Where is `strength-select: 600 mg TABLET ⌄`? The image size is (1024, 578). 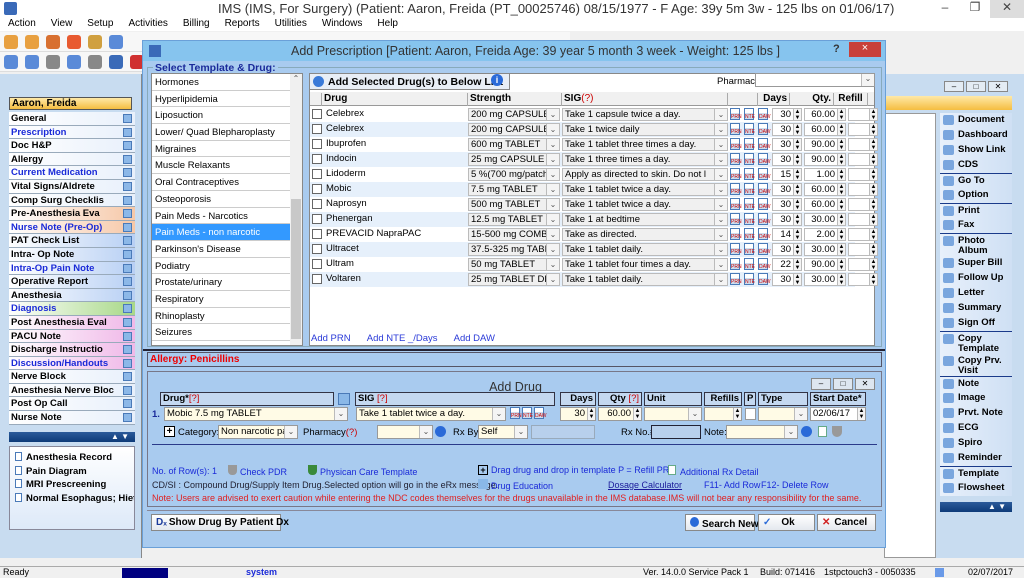
strength-select: 600 mg TABLET ⌄ is located at coordinates (514, 144).